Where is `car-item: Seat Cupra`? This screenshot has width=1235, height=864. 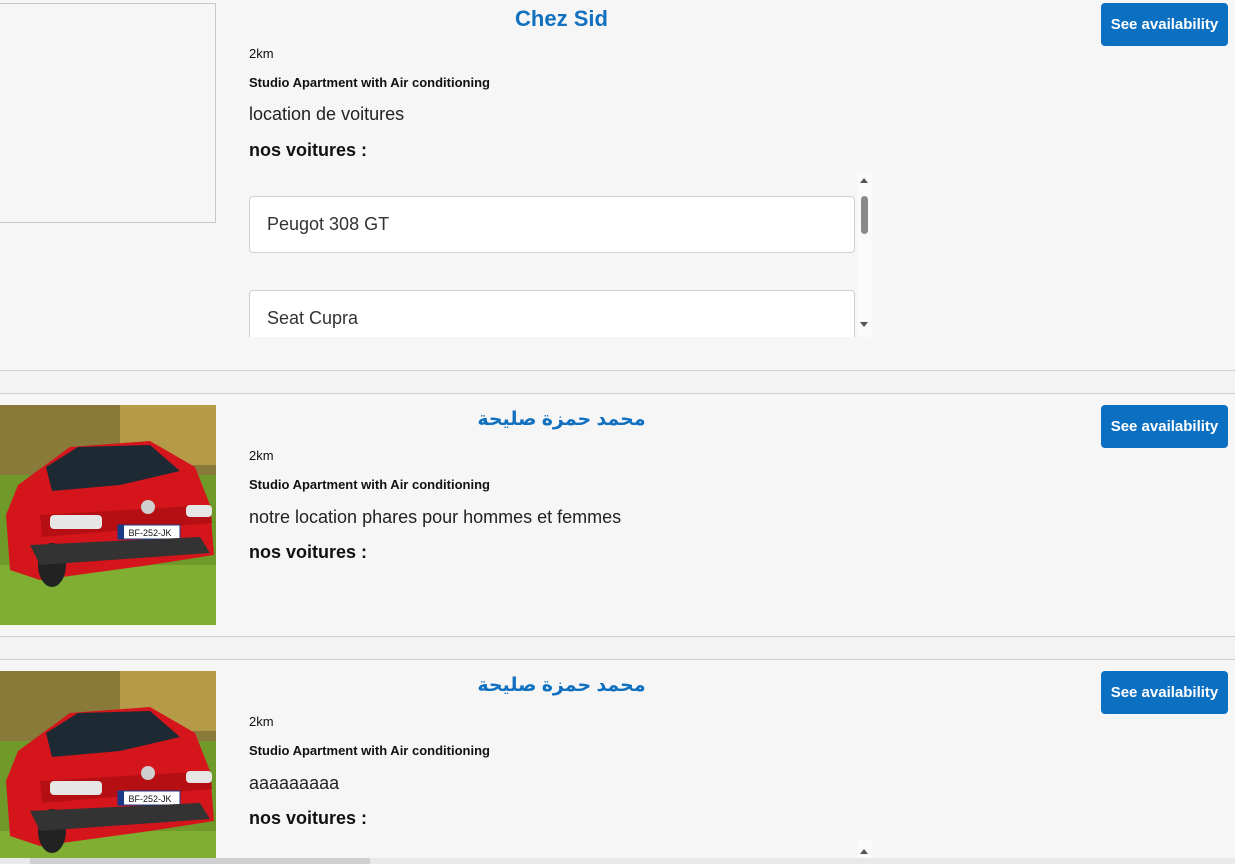 car-item: Seat Cupra is located at coordinates (552, 313).